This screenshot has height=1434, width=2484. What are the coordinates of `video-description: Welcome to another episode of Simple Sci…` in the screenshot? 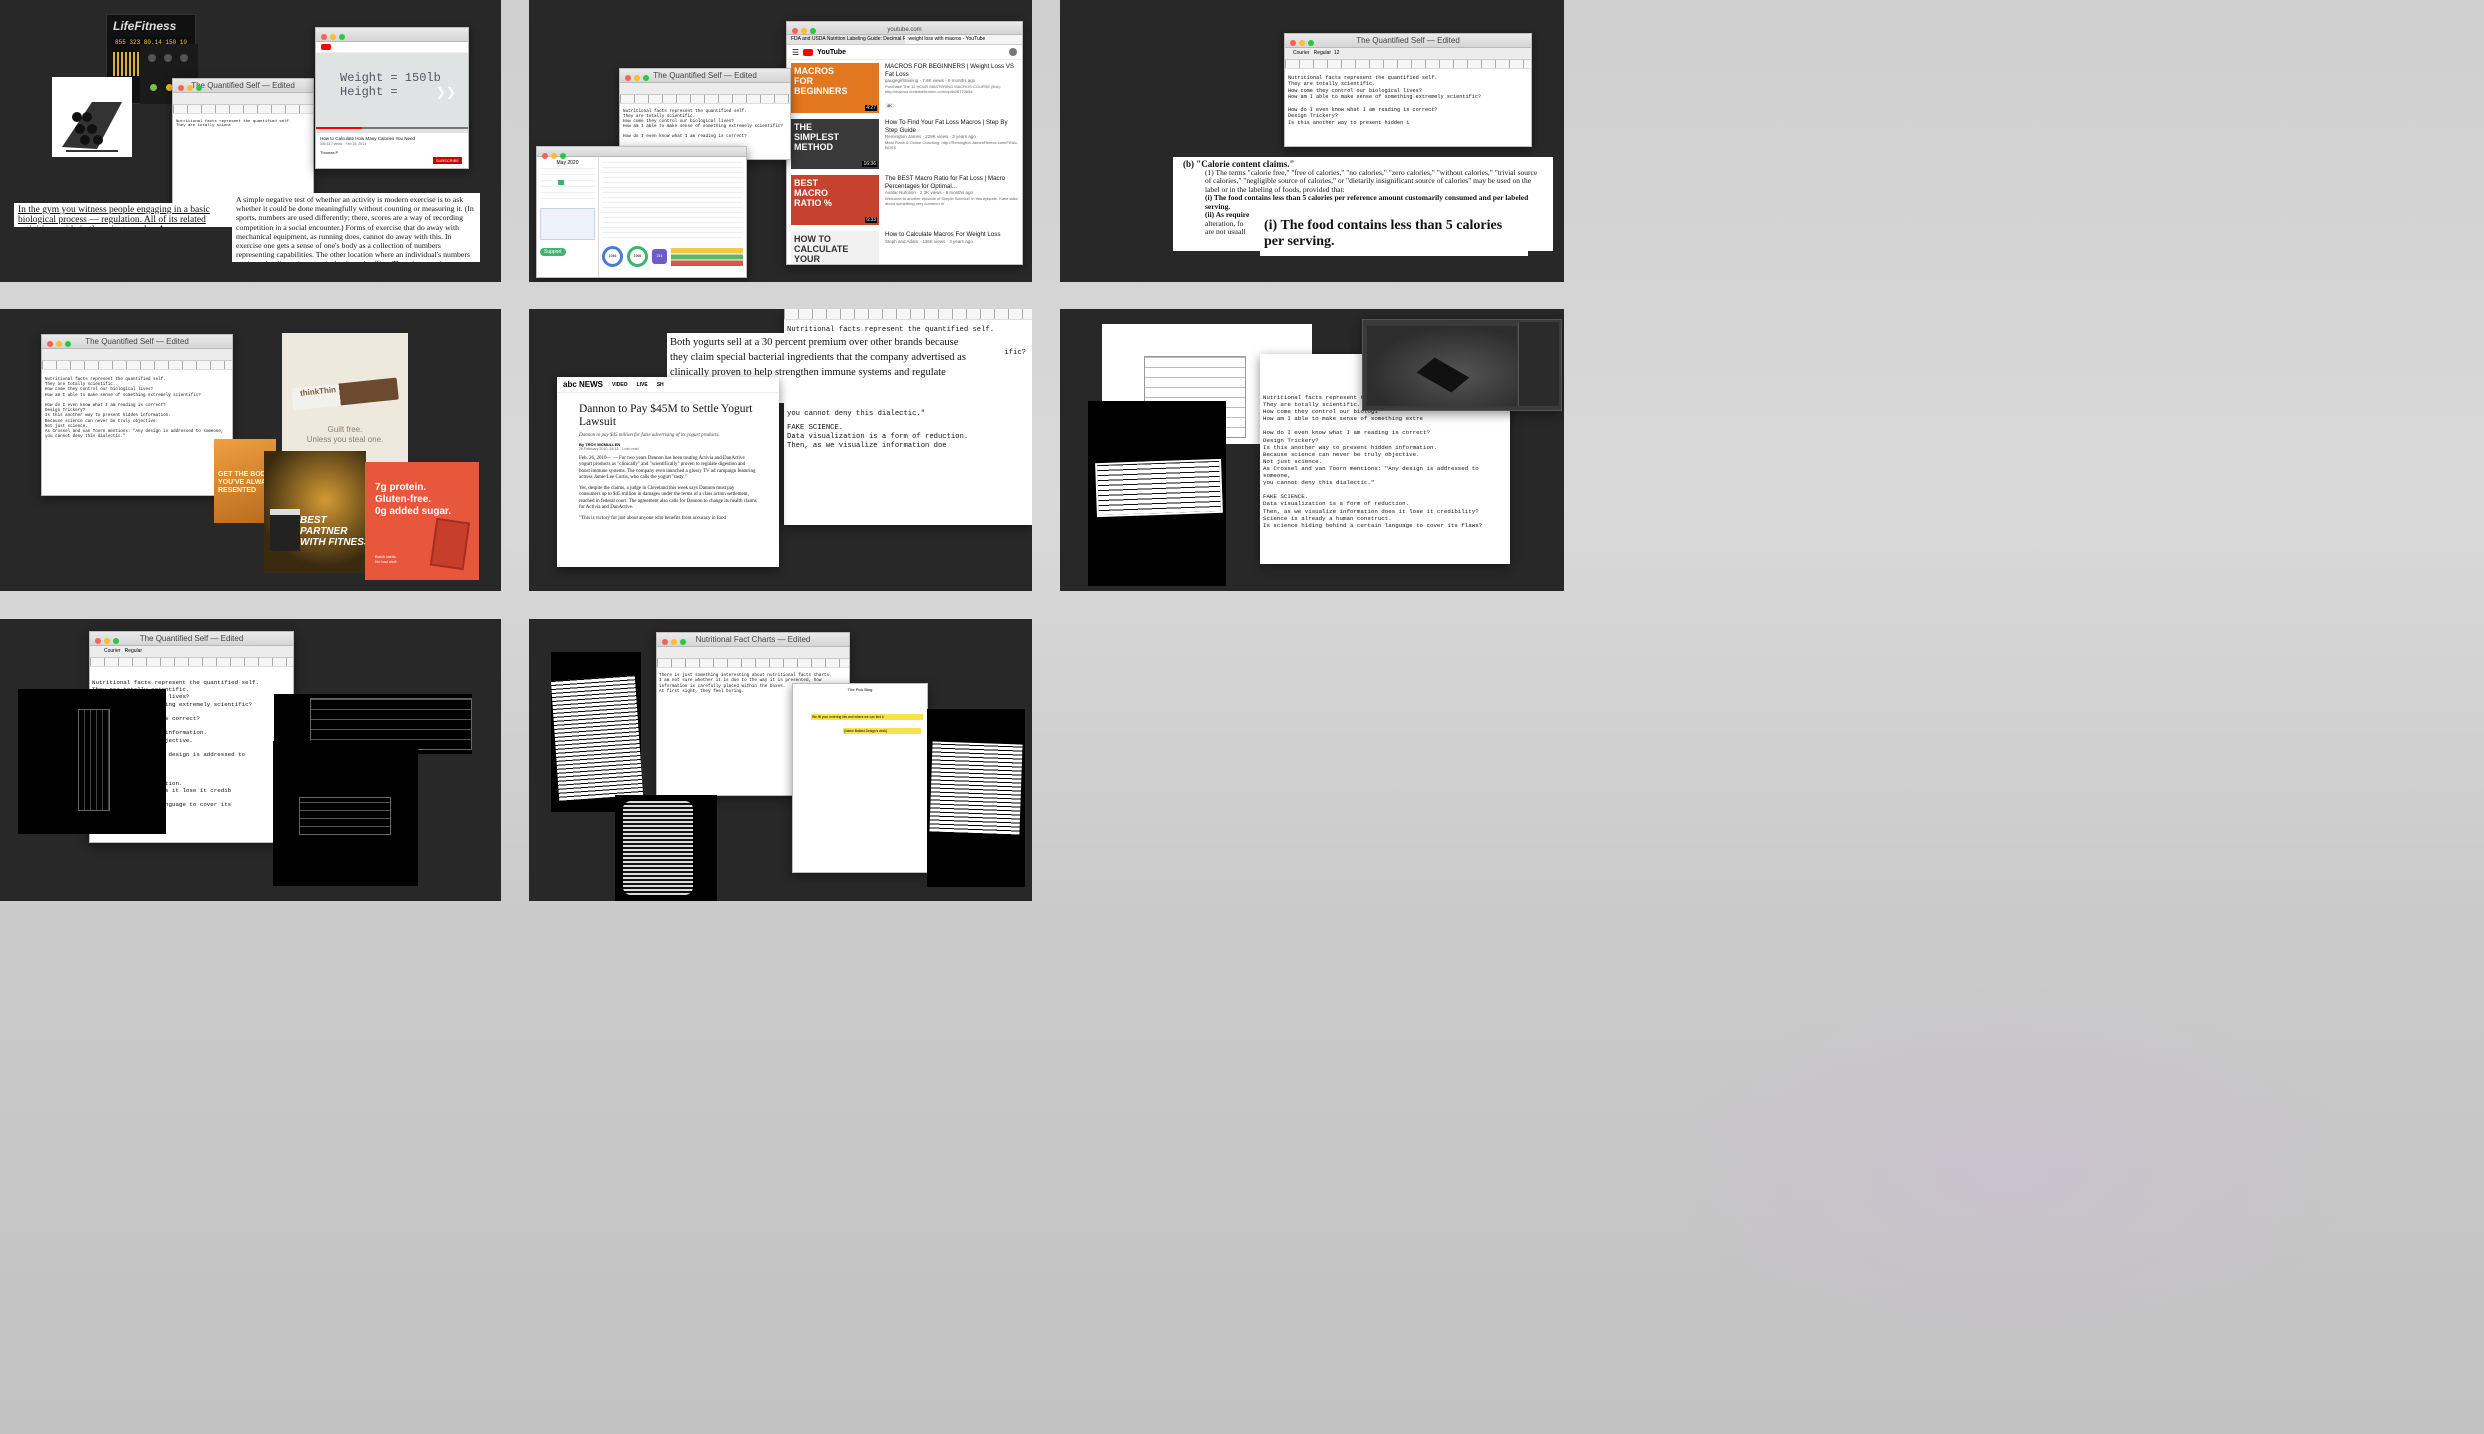 It's located at (951, 201).